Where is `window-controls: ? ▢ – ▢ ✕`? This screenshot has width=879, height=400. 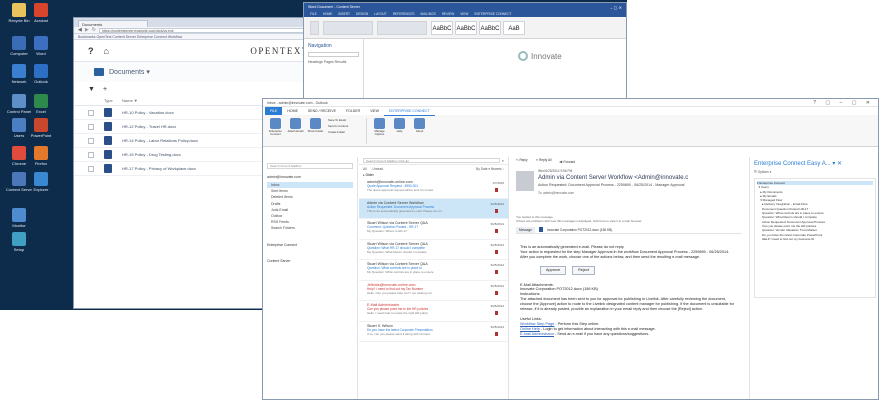 window-controls: ? ▢ – ▢ ✕ is located at coordinates (843, 103).